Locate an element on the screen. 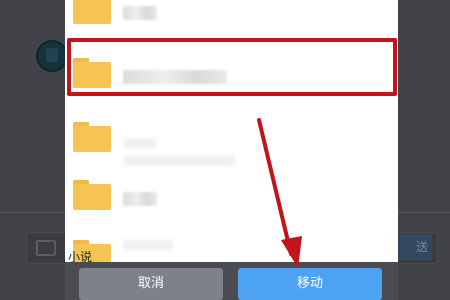 This screenshot has height=300, width=450. avatar is located at coordinates (52, 56).